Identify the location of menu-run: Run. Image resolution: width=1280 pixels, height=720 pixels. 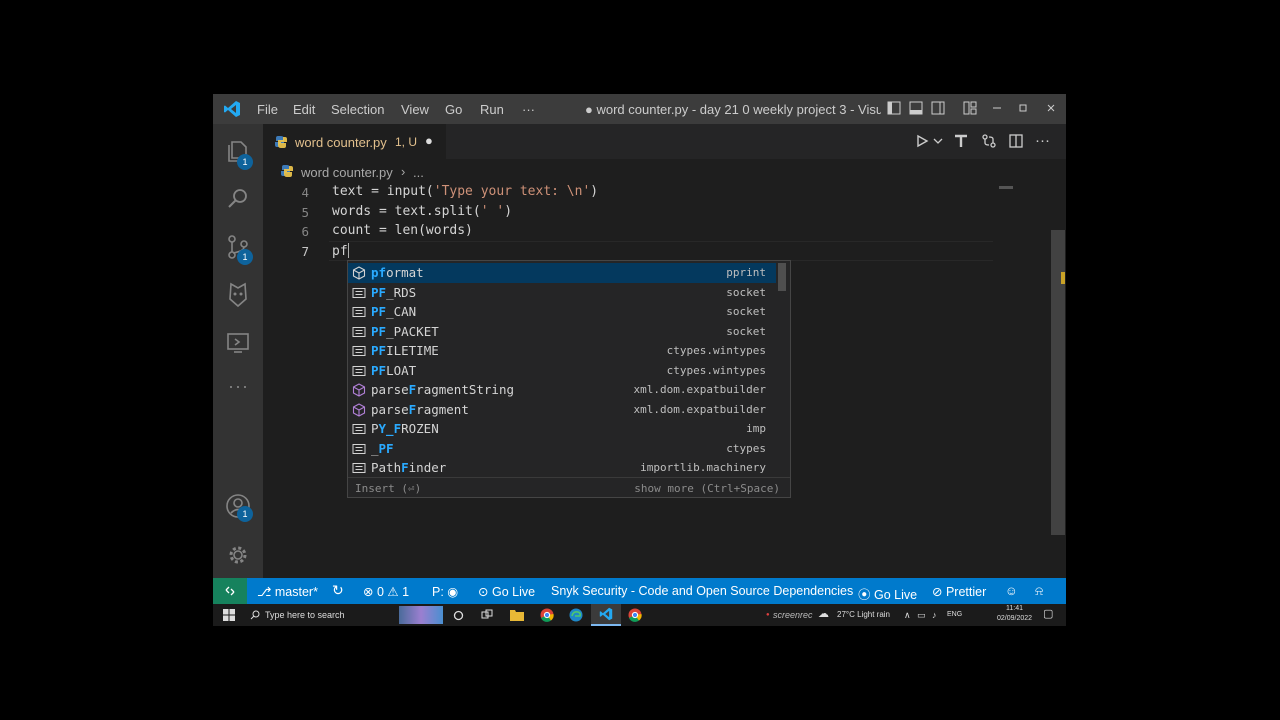
(492, 109).